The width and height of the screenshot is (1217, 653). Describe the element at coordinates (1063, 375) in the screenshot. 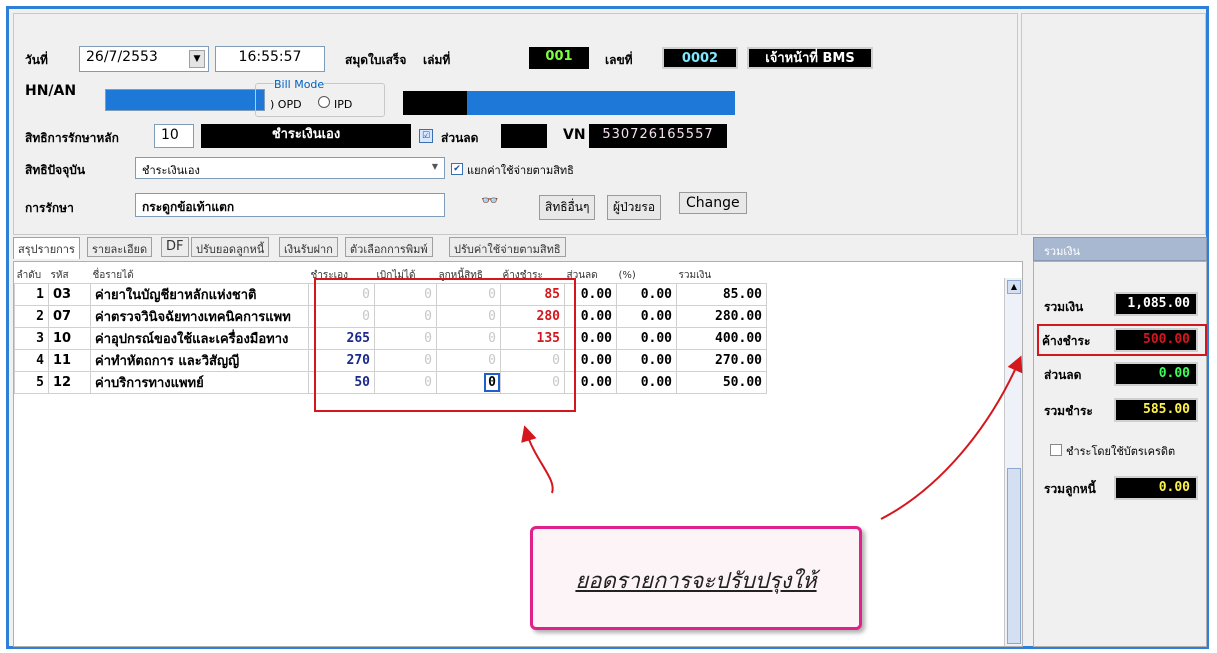

I see `summary-discount-label: ส่วนลด` at that location.